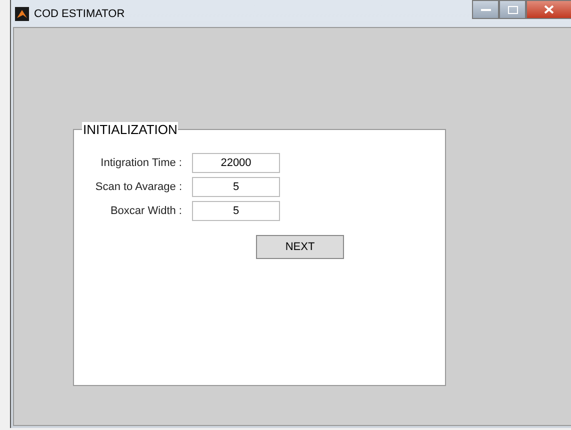  Describe the element at coordinates (22, 13) in the screenshot. I see `flame-icon` at that location.